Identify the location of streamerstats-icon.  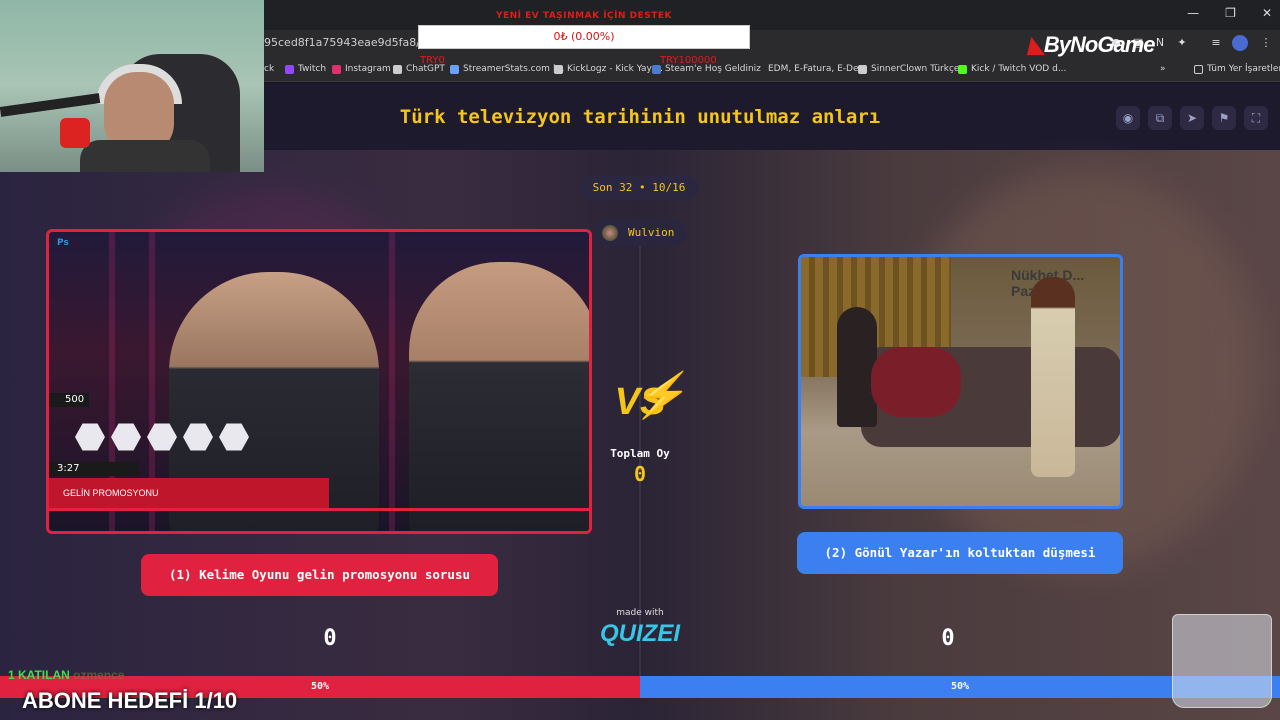
(454, 69).